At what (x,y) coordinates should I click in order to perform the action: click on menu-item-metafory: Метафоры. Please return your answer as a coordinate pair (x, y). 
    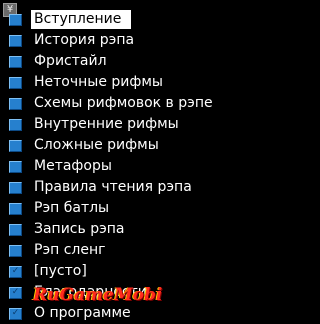
    Looking at the image, I should click on (120, 166).